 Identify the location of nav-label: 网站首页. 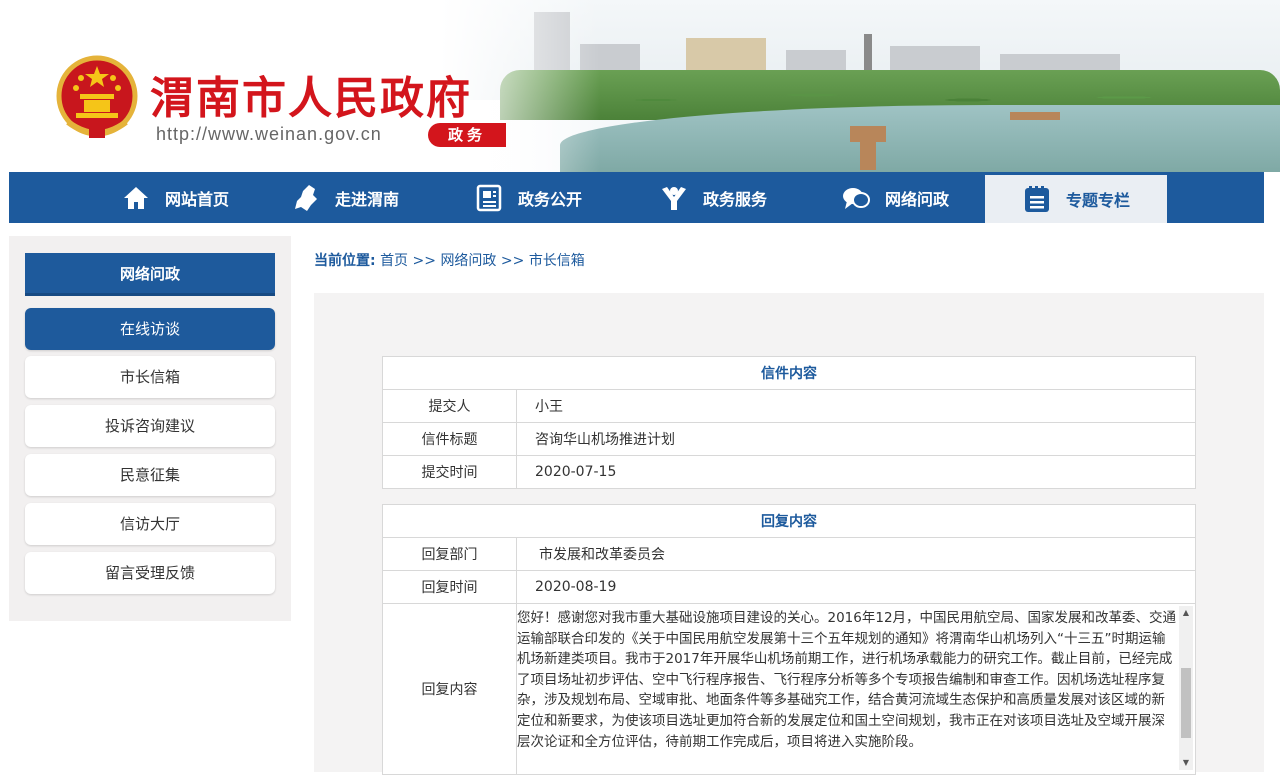
(196, 199).